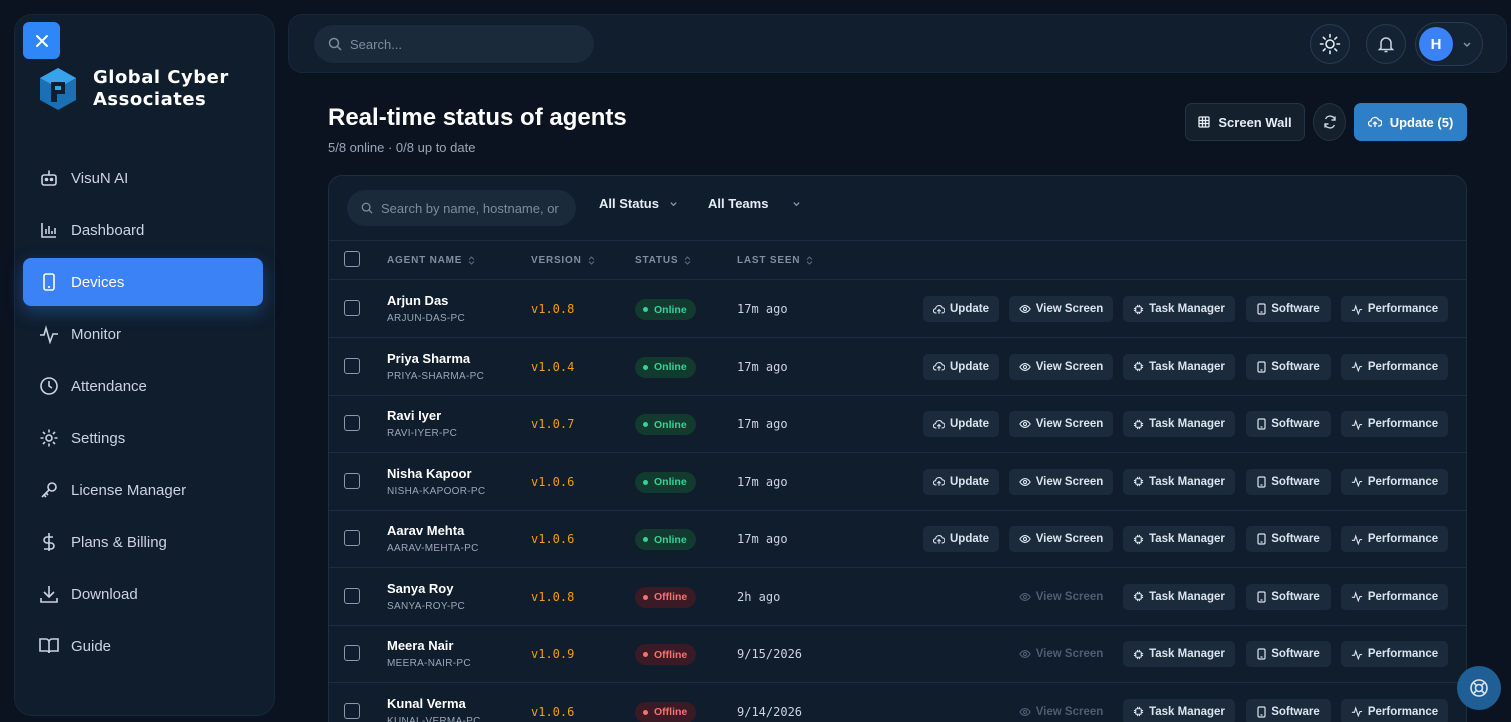 This screenshot has height=722, width=1511. I want to click on page-title: Real-time status of agents, so click(477, 117).